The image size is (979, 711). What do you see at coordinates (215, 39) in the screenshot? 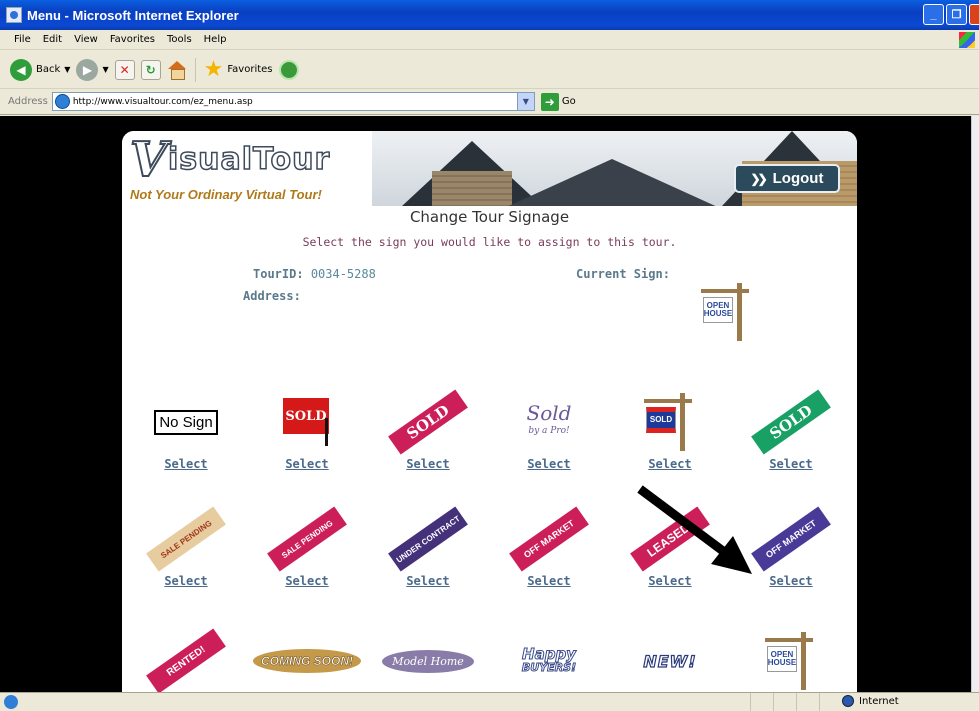
I see `menu-help: Help` at bounding box center [215, 39].